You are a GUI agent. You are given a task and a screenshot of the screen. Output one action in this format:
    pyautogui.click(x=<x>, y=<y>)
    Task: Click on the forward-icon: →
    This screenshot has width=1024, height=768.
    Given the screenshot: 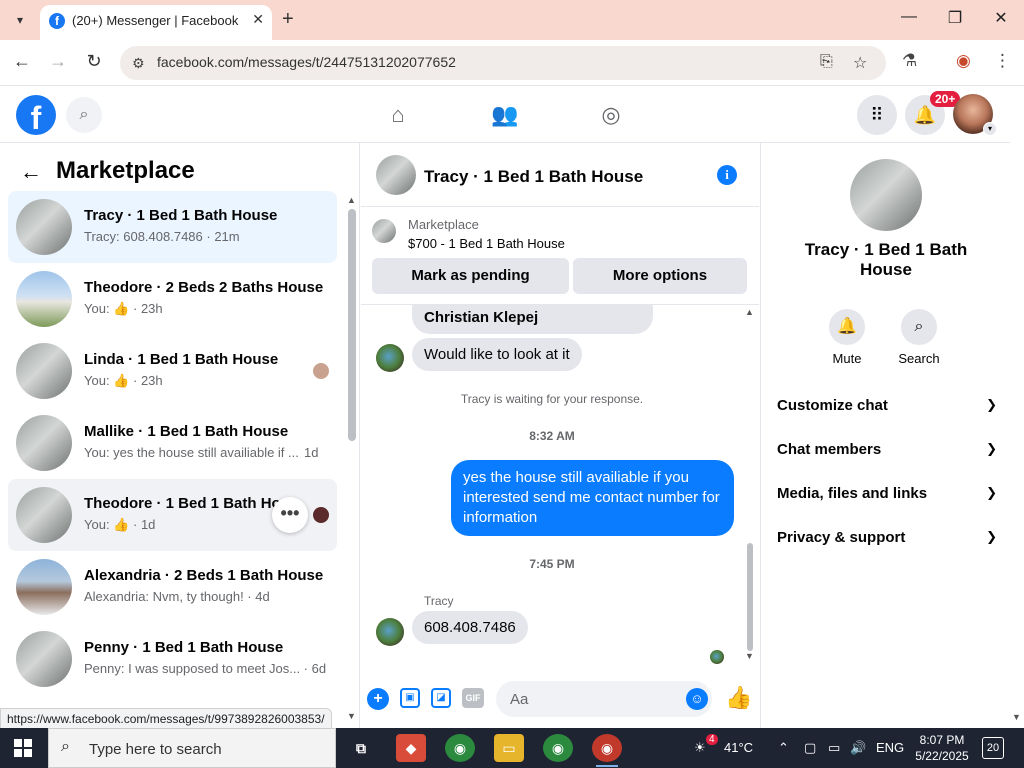 What is the action you would take?
    pyautogui.click(x=58, y=61)
    